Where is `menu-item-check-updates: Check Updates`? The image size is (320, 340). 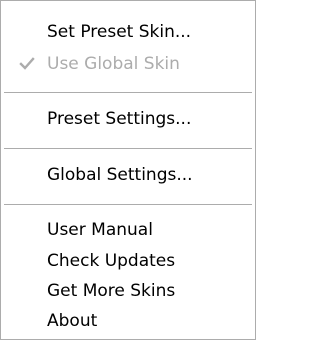
menu-item-check-updates: Check Updates is located at coordinates (128, 261).